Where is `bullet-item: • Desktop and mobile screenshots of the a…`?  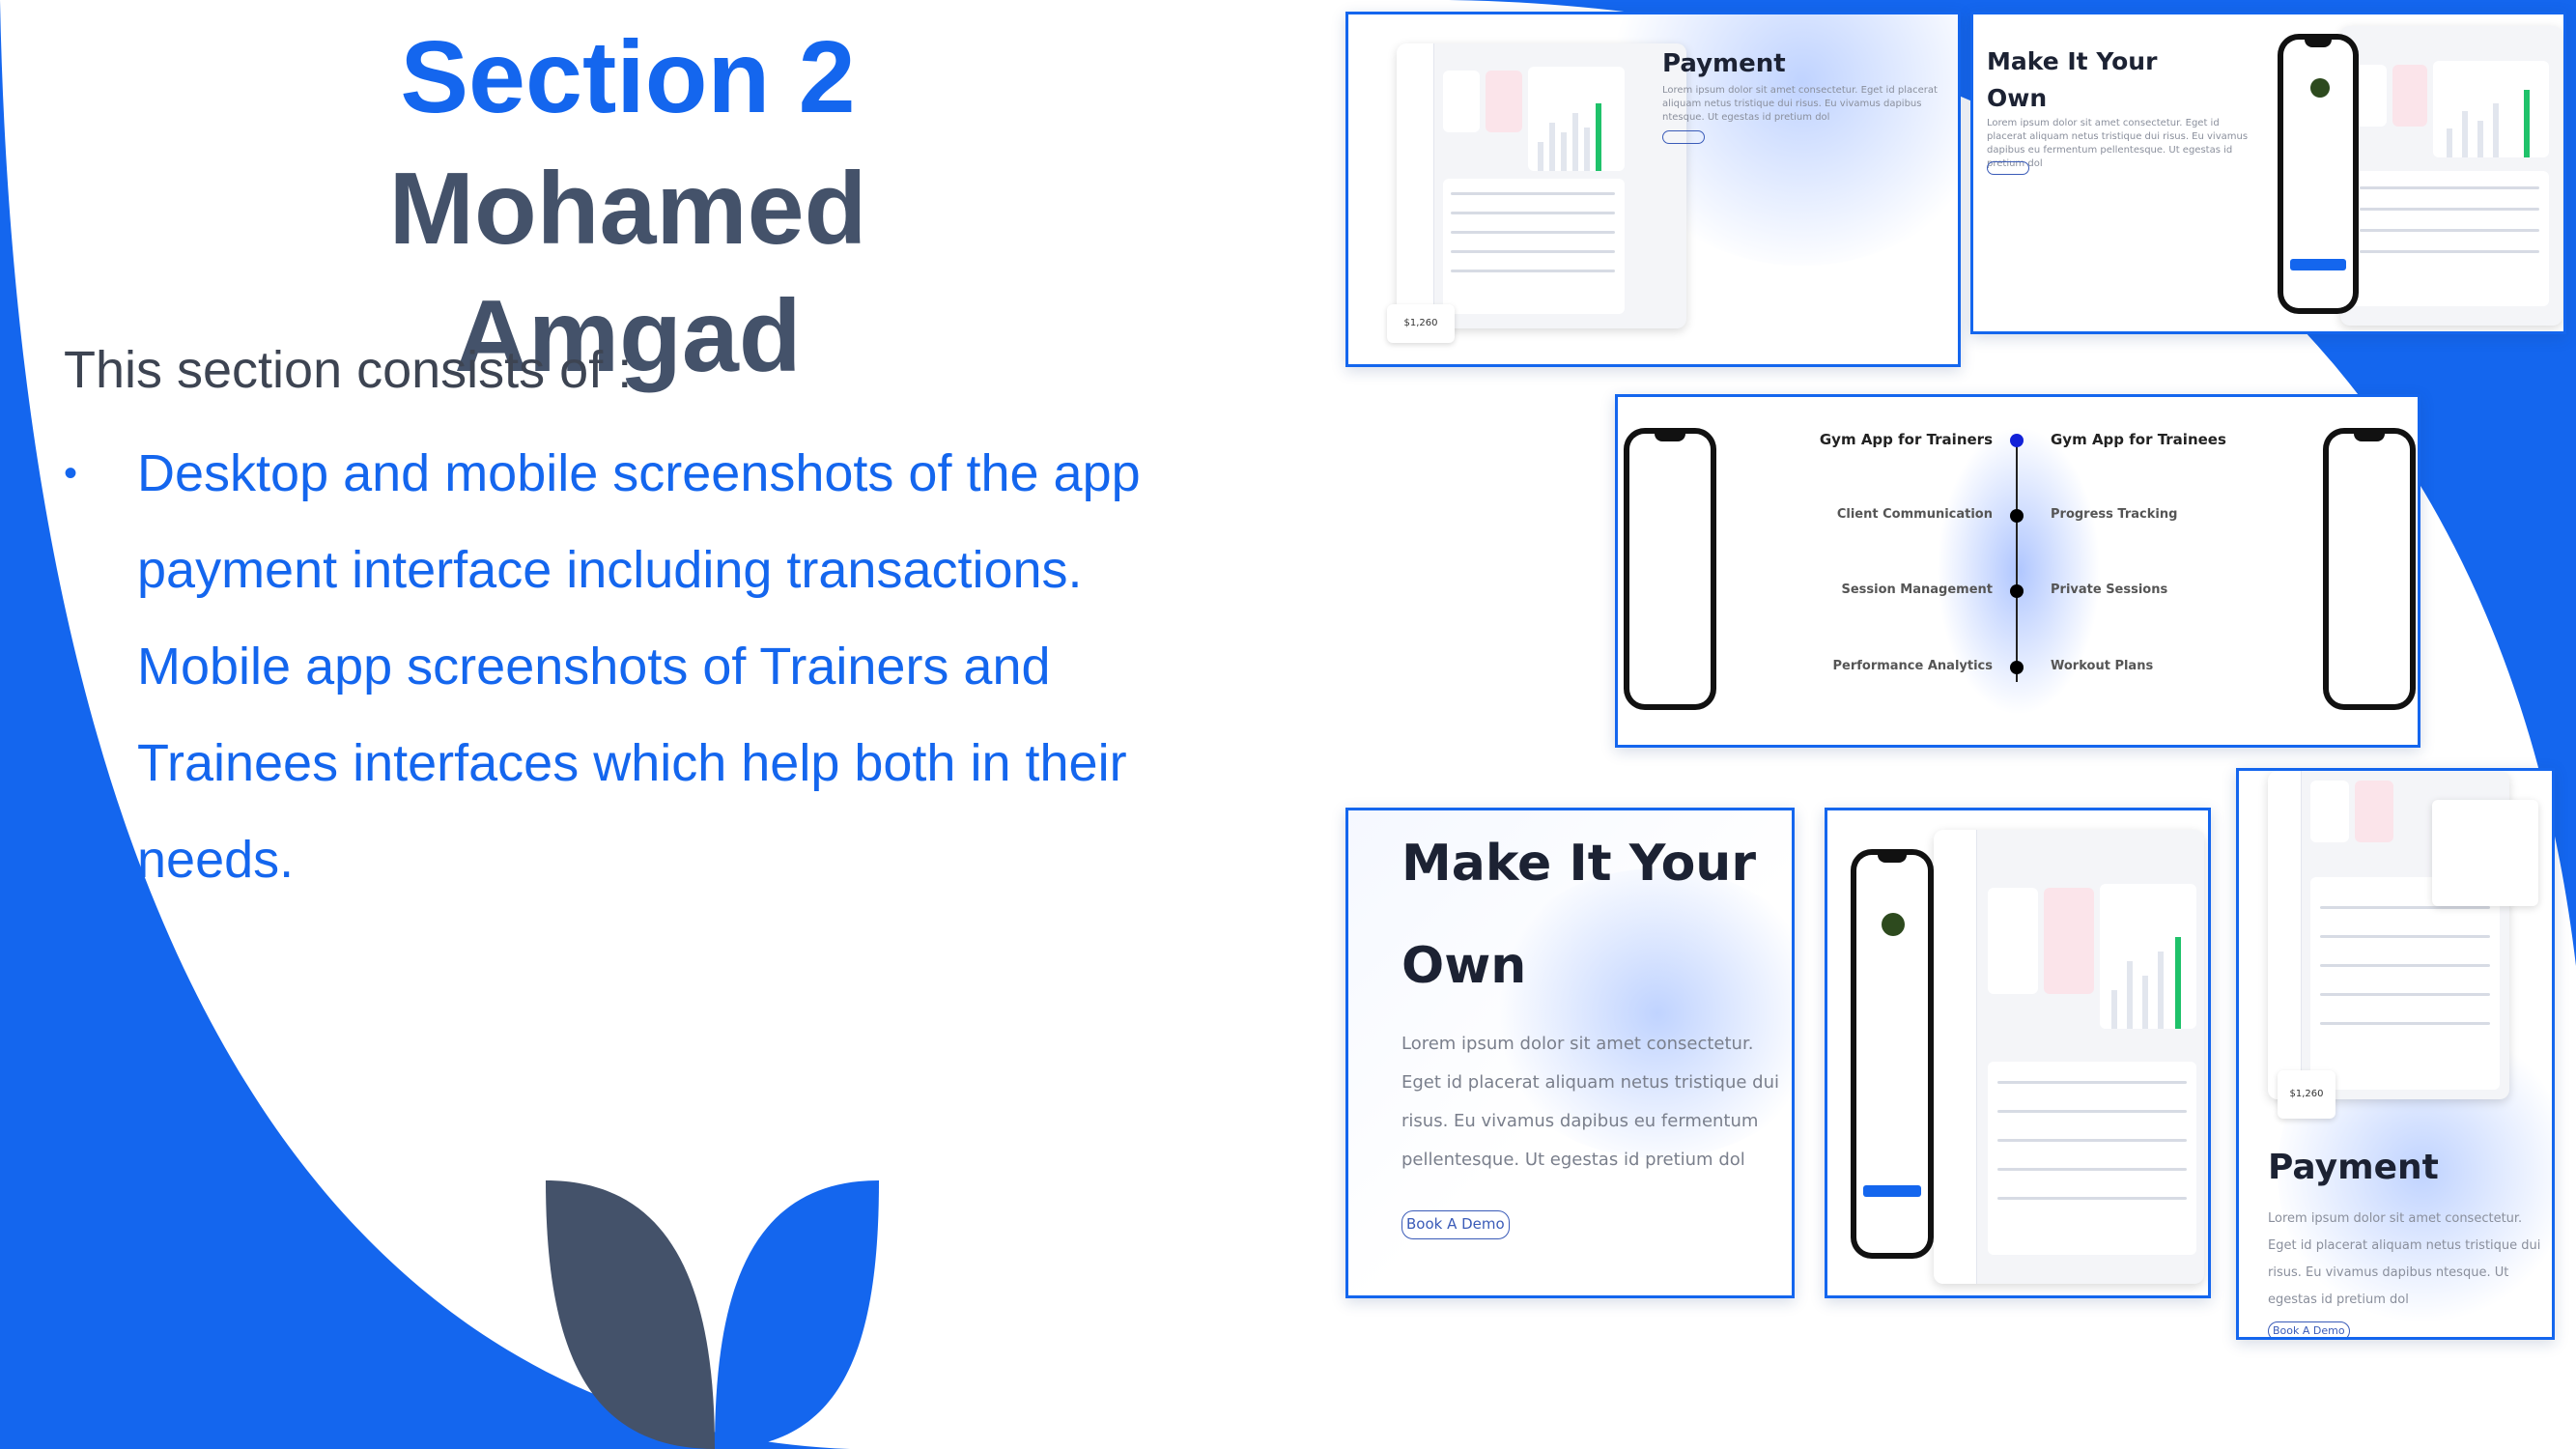 bullet-item: • Desktop and mobile screenshots of the a… is located at coordinates (643, 521).